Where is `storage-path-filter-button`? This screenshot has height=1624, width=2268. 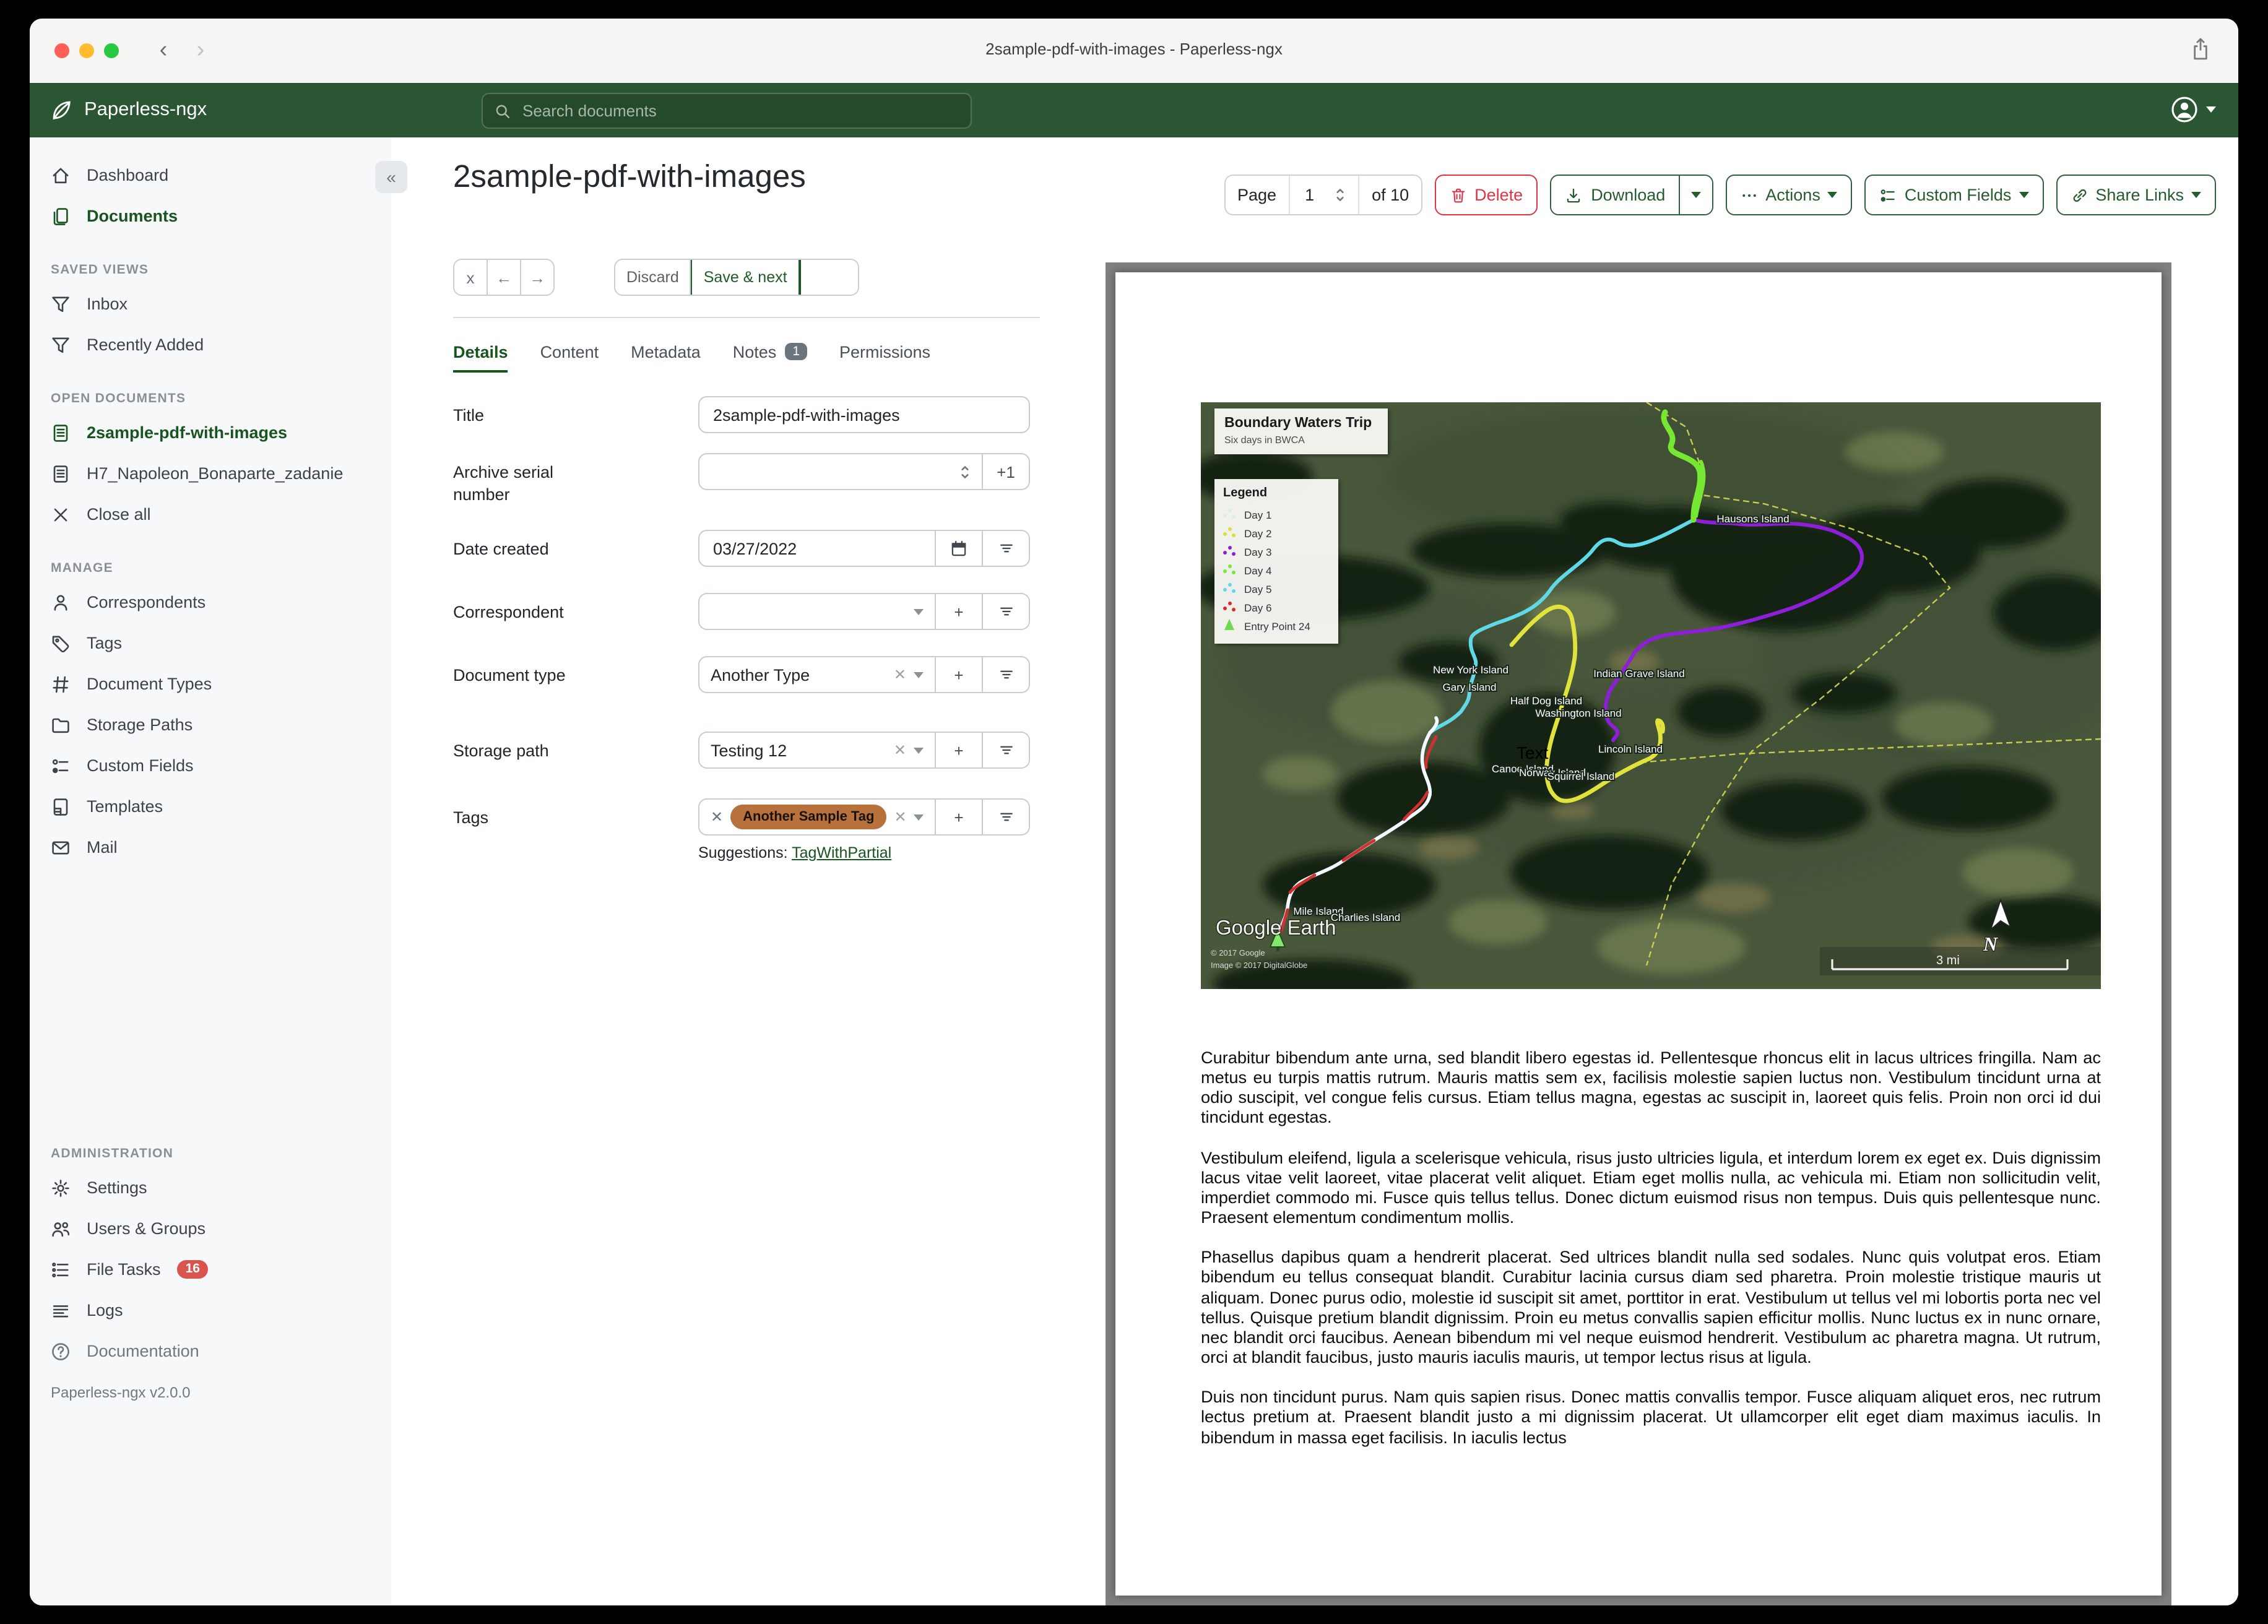 storage-path-filter-button is located at coordinates (1006, 750).